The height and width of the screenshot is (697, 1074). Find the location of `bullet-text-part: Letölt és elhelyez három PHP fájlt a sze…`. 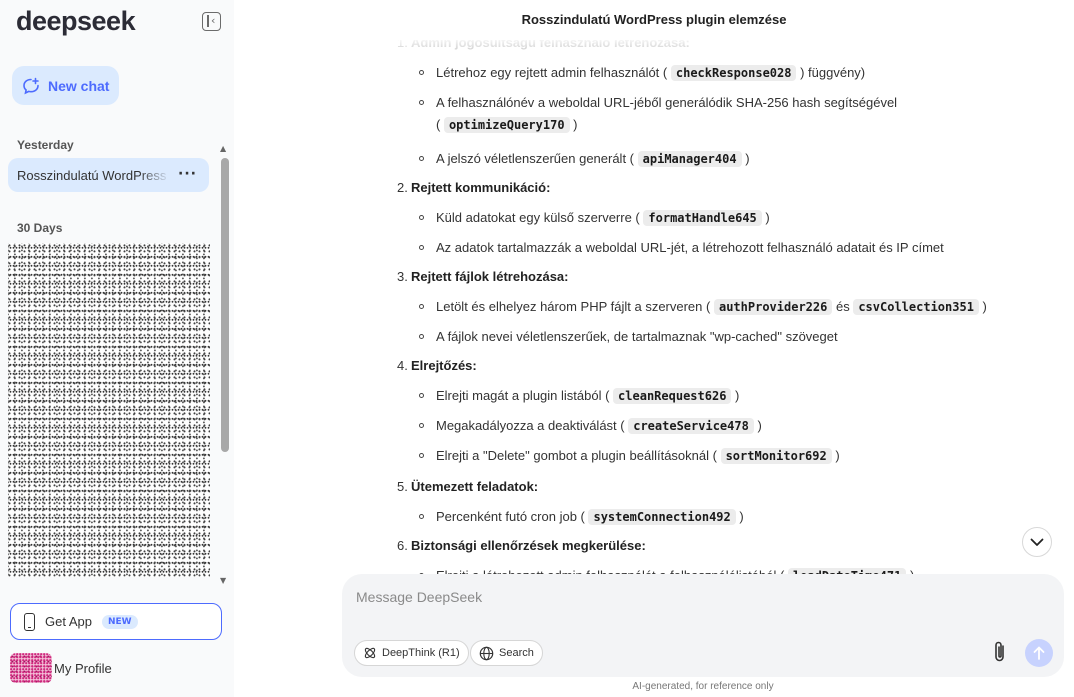

bullet-text-part: Letölt és elhelyez három PHP fájlt a sze… is located at coordinates (573, 306).